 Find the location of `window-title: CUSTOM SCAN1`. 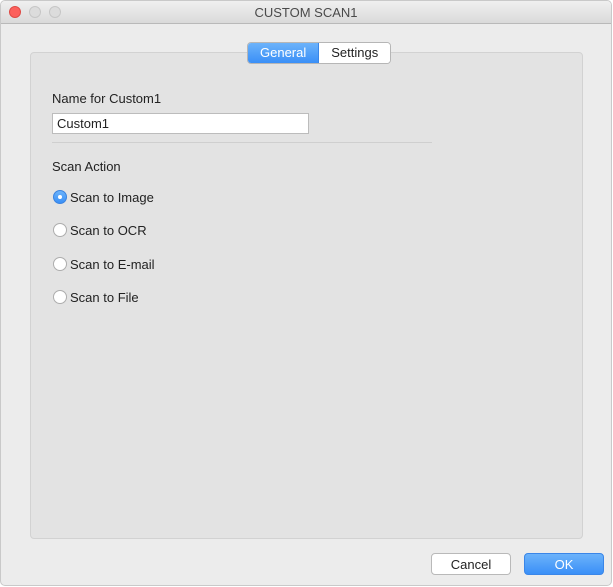

window-title: CUSTOM SCAN1 is located at coordinates (306, 12).